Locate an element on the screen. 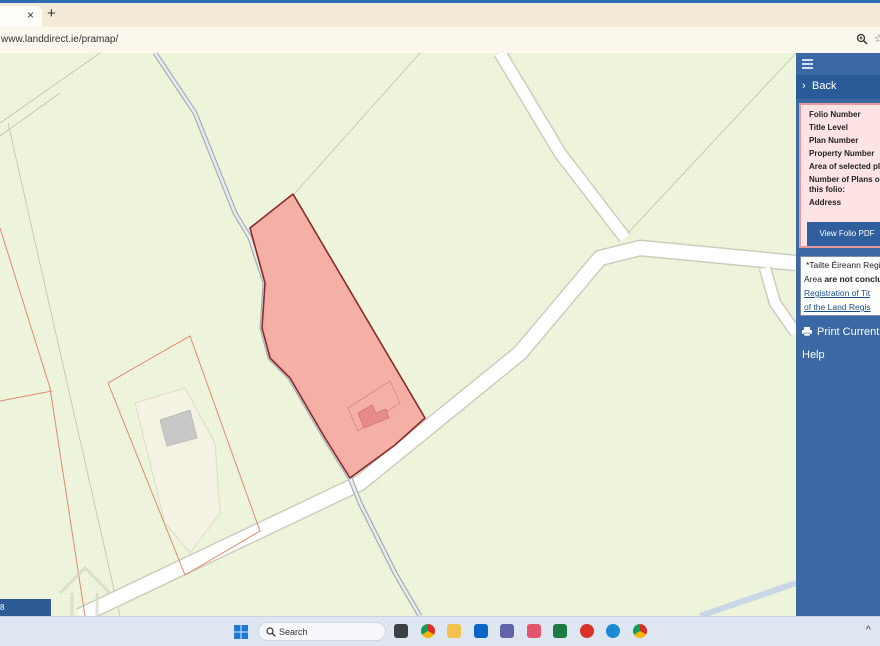 The height and width of the screenshot is (646, 880). property-number-label: Property Number is located at coordinates (842, 153).